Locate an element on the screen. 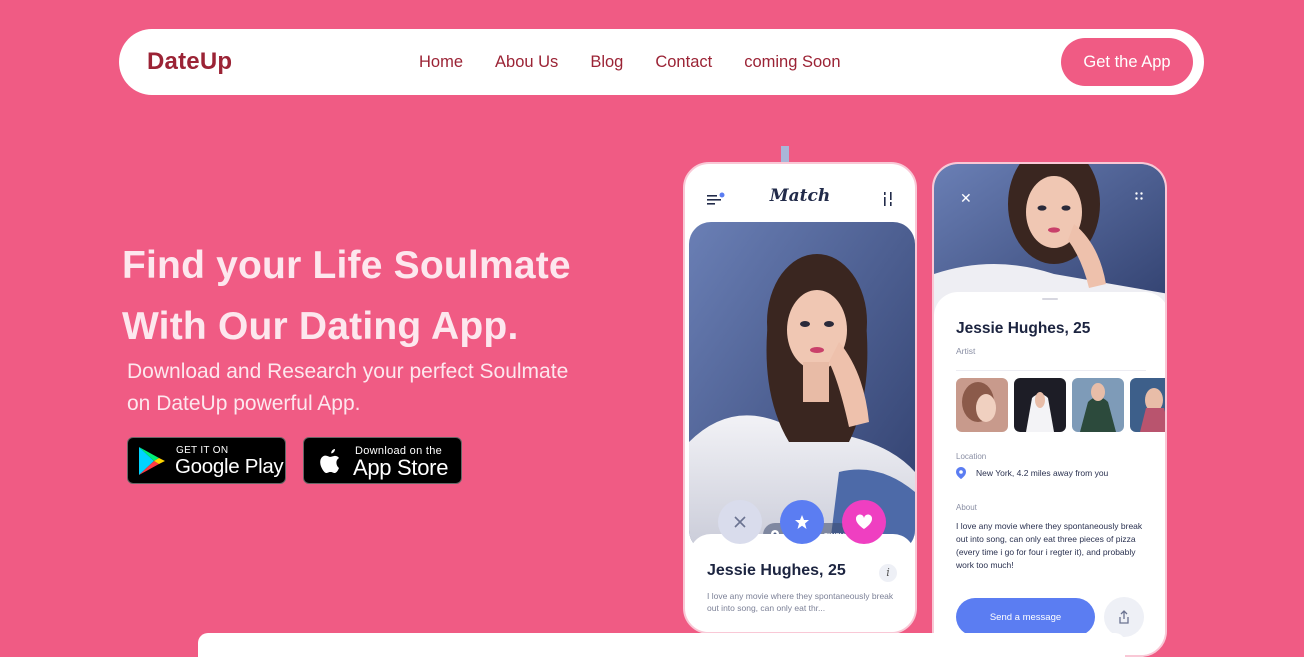 This screenshot has width=1304, height=657. google-play-big-text: Google Play is located at coordinates (229, 466).